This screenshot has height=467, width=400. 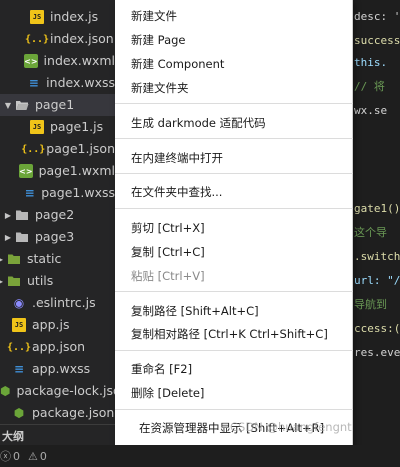 I want to click on code-line: .switch, so click(x=377, y=256).